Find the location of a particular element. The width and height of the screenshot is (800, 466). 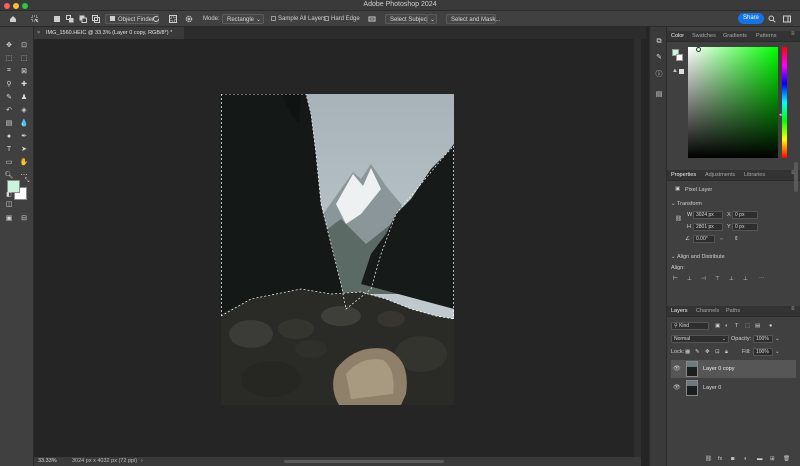

edit-toolbar-icon: ⊟ is located at coordinates (24, 218).